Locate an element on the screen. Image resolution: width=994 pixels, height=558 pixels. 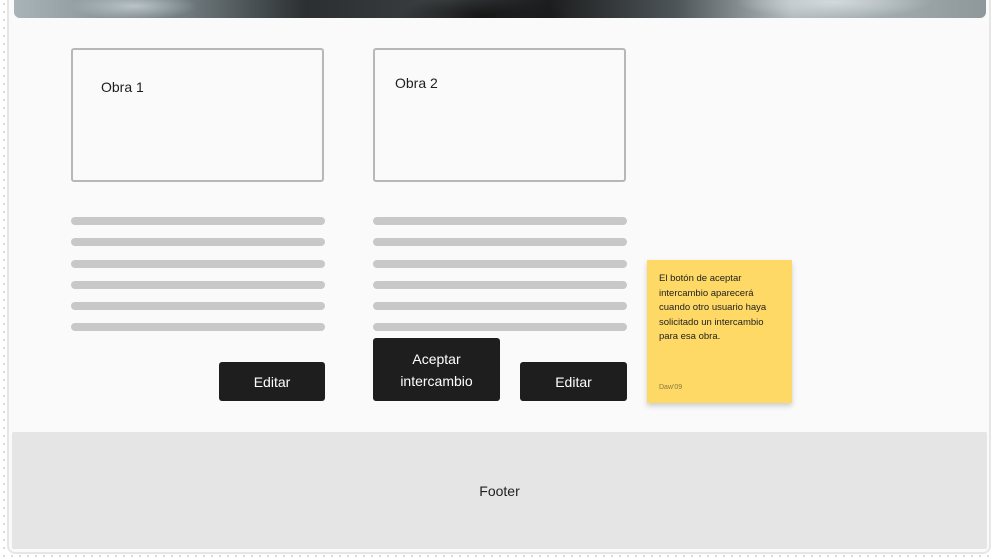
obra-2-title: Obra 2 is located at coordinates (416, 83).